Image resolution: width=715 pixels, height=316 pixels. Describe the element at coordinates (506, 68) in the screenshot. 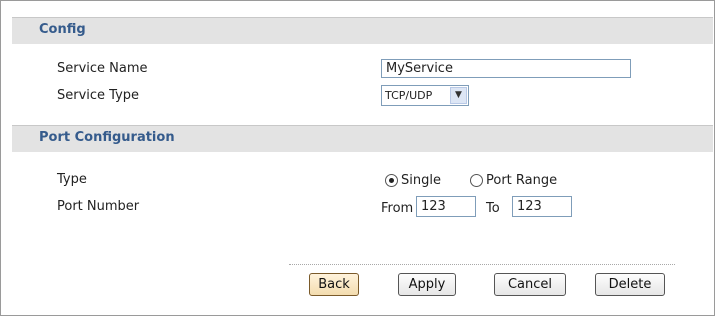

I see `service-name-input: MyService` at that location.